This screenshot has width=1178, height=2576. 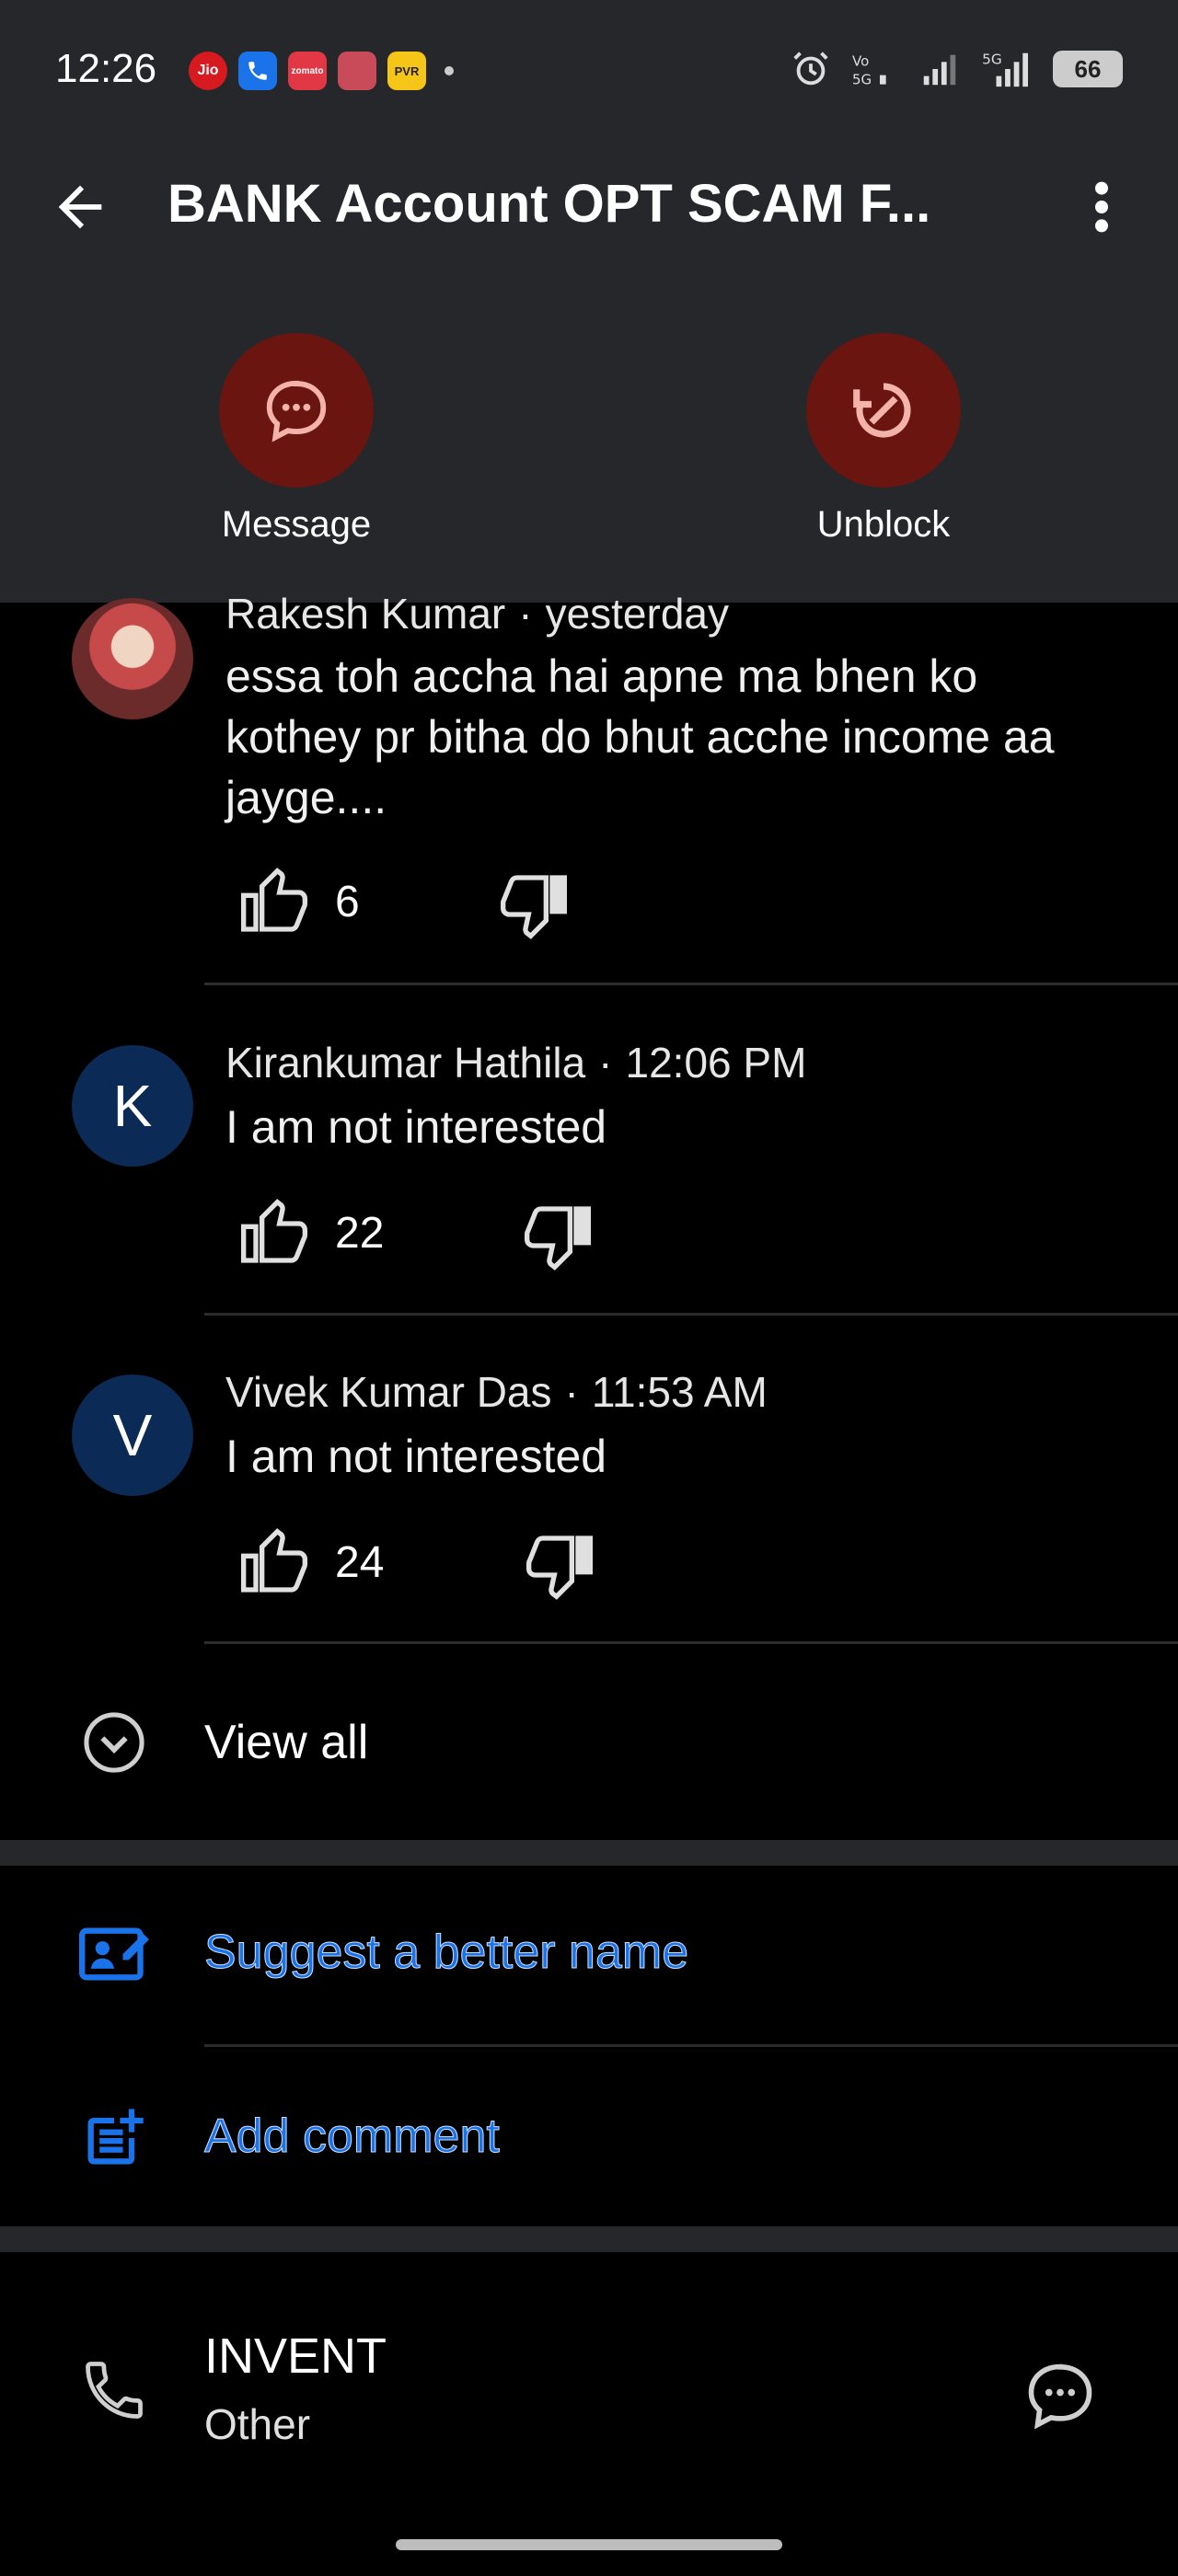 I want to click on 5g-signal-icon: 5G, so click(x=1005, y=69).